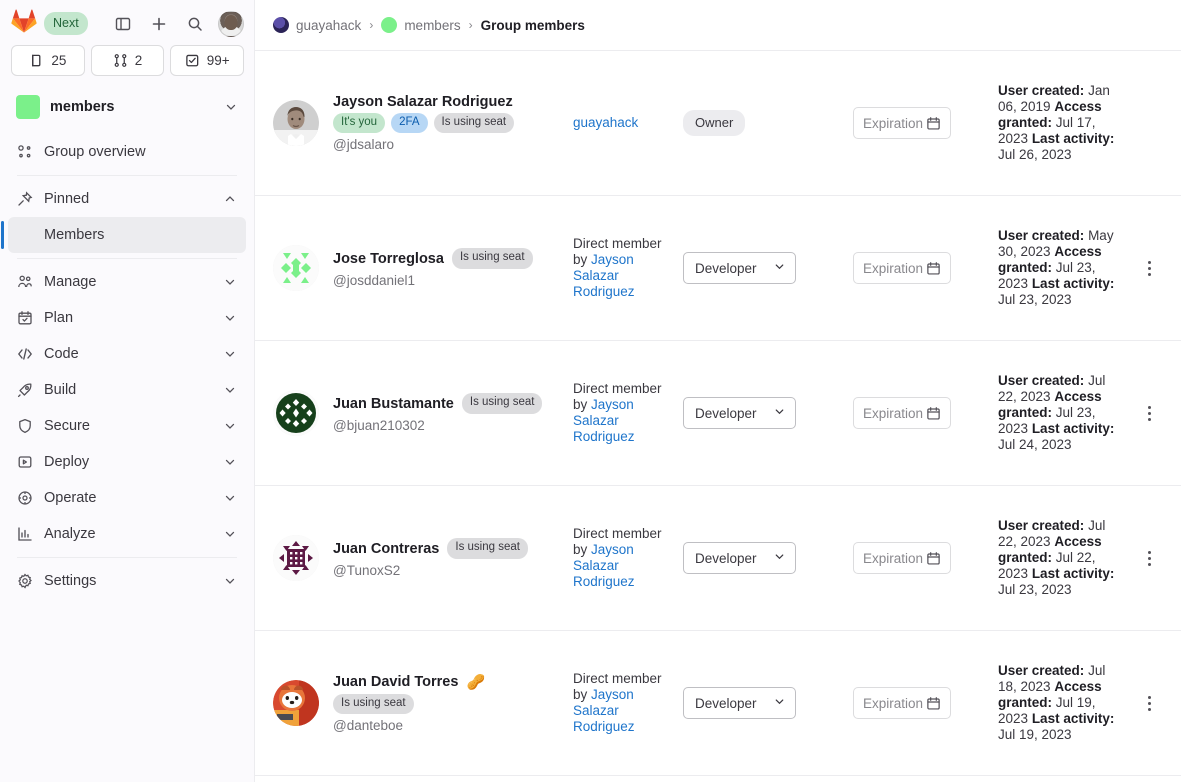 This screenshot has height=782, width=1181. Describe the element at coordinates (317, 25) in the screenshot. I see `breadcrumb-item-project: guayahack` at that location.